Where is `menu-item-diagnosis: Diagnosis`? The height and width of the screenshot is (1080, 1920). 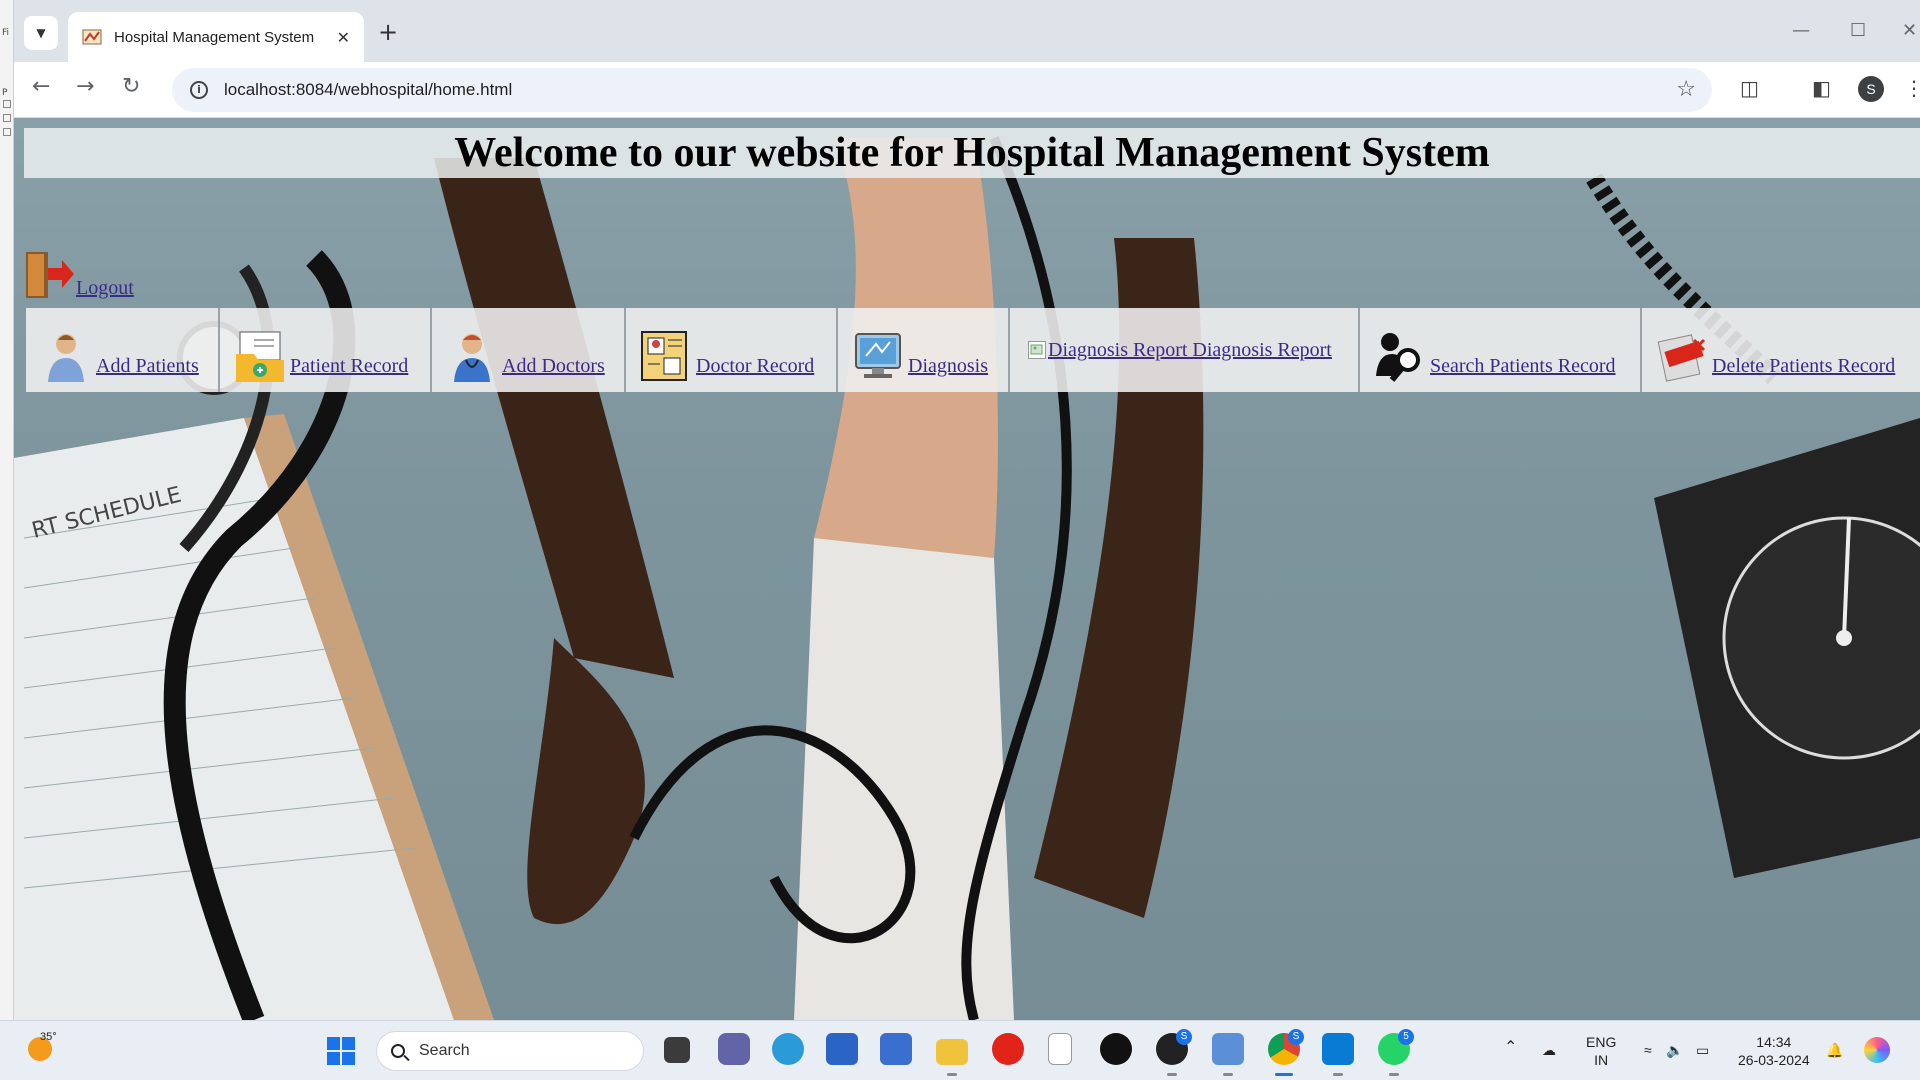
menu-item-diagnosis: Diagnosis is located at coordinates (924, 350).